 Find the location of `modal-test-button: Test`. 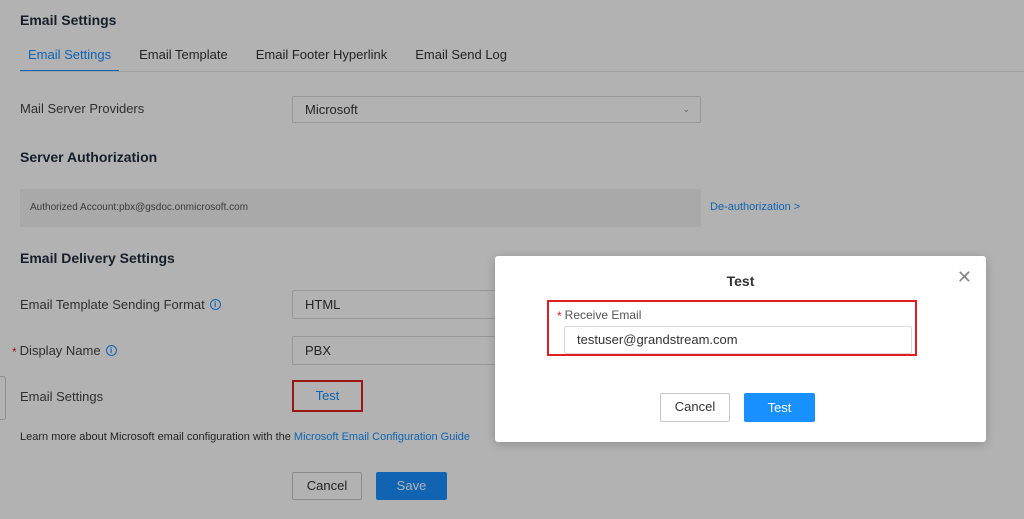

modal-test-button: Test is located at coordinates (779, 407).